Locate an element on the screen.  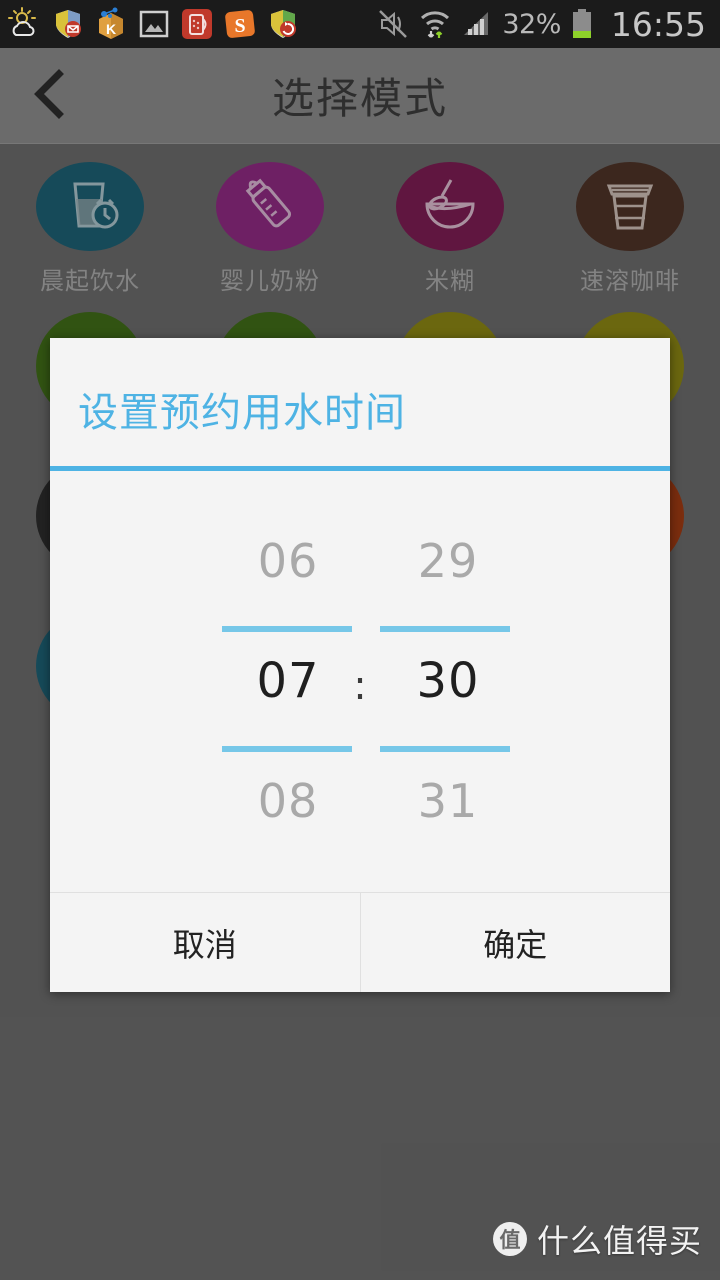
status-bar-clock: 16:55 is located at coordinates (658, 24).